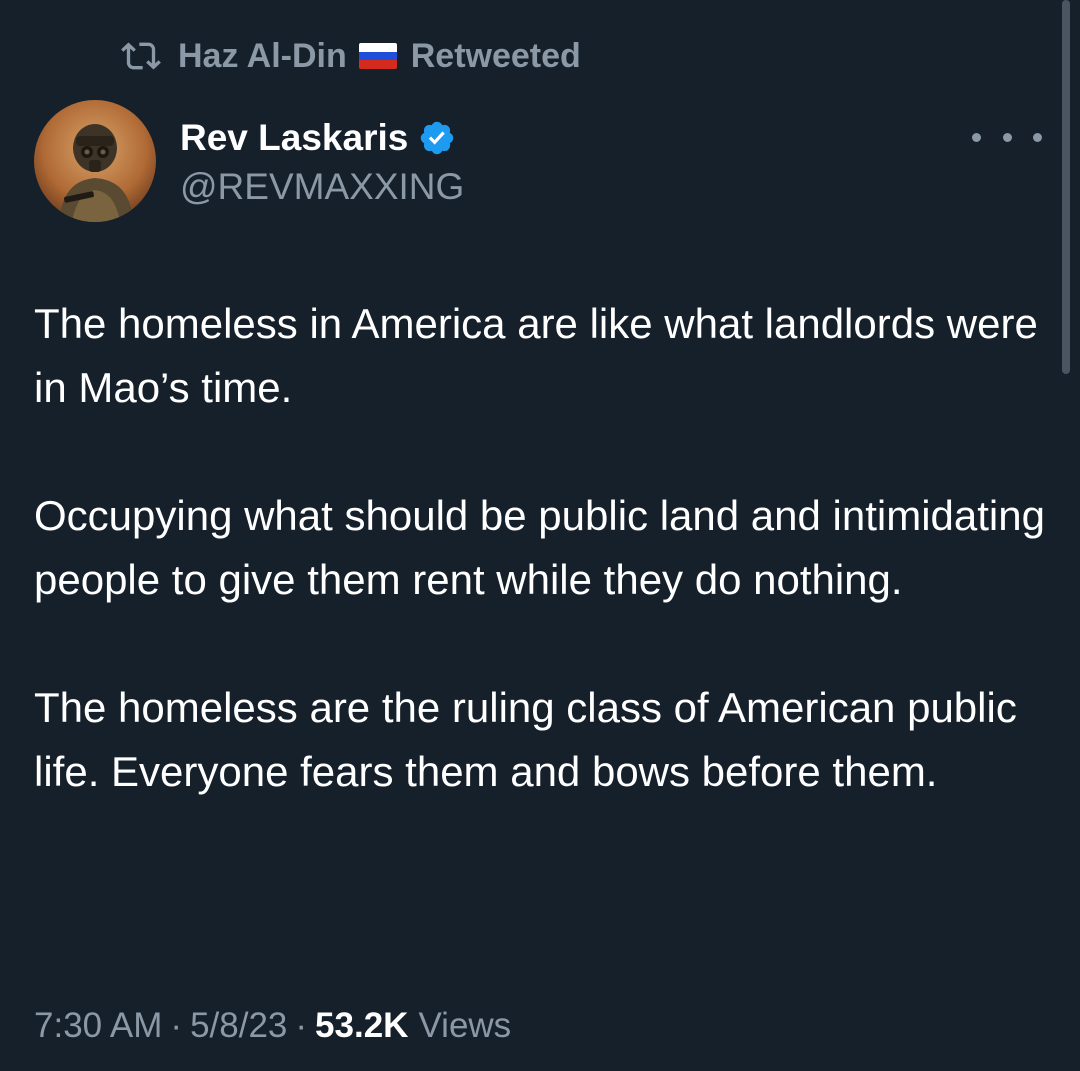  Describe the element at coordinates (95, 161) in the screenshot. I see `avatar` at that location.